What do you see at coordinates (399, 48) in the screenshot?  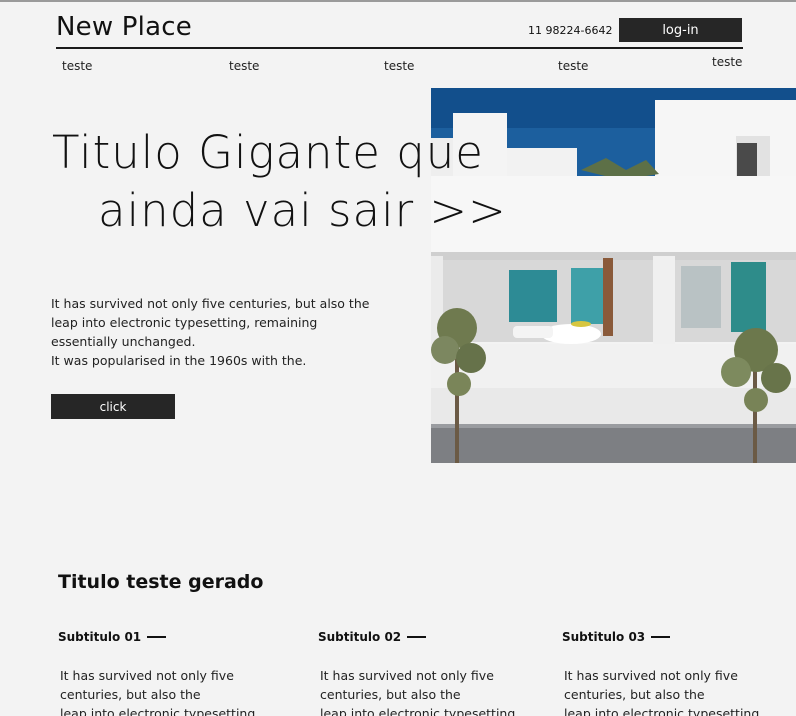 I see `nav-divider` at bounding box center [399, 48].